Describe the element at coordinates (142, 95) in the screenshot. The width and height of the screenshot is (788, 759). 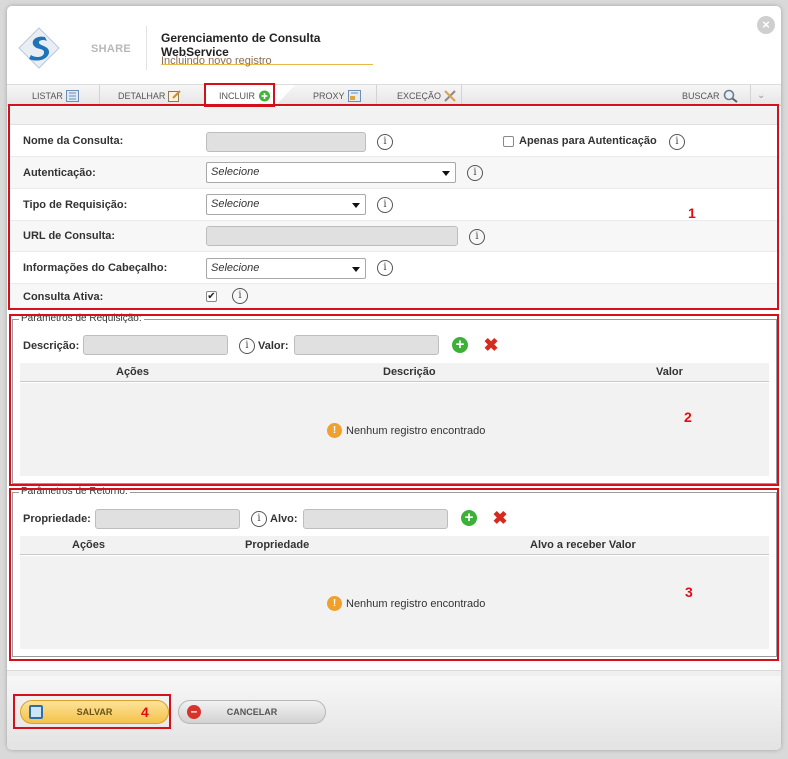
I see `tab-label: DETALHAR` at that location.